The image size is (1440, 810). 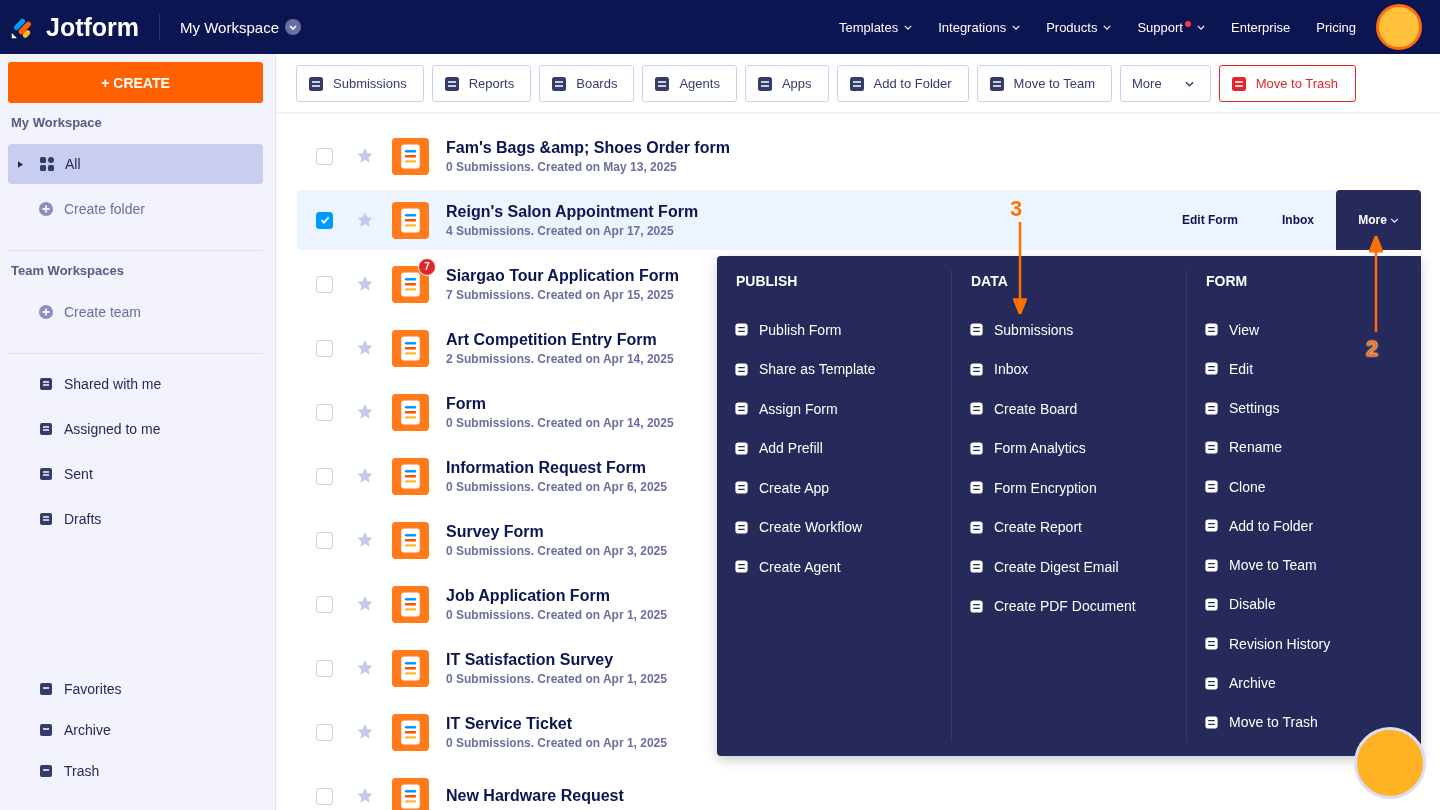 I want to click on nav-link: Pricing, so click(x=1336, y=27).